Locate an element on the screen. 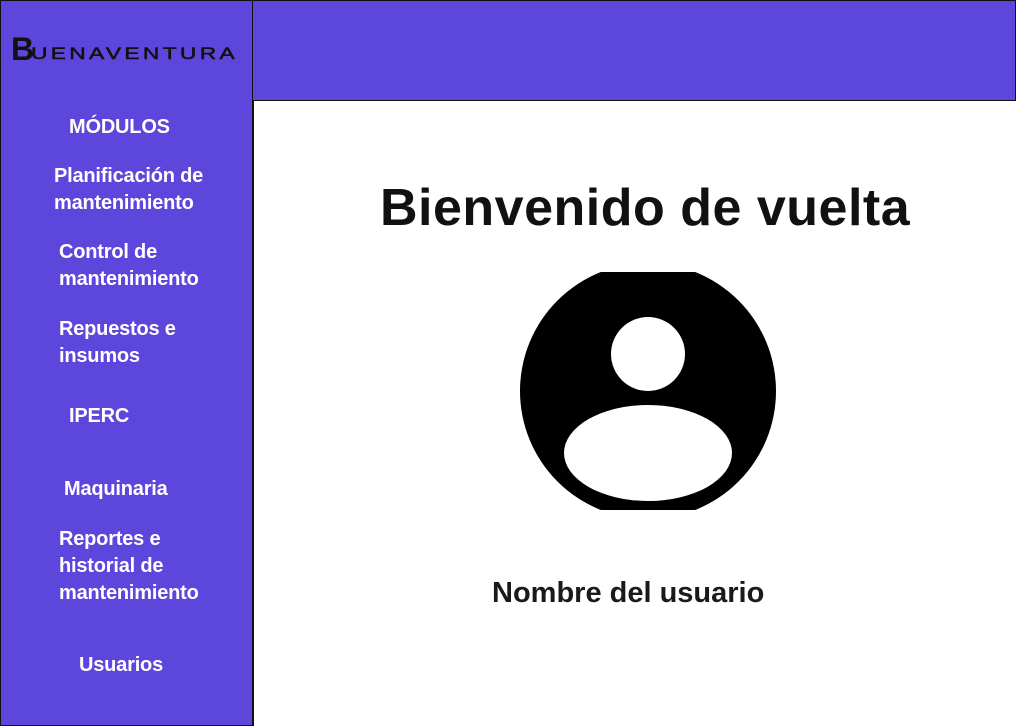  sidebar-item-maquinaria: Maquinaria is located at coordinates (116, 489).